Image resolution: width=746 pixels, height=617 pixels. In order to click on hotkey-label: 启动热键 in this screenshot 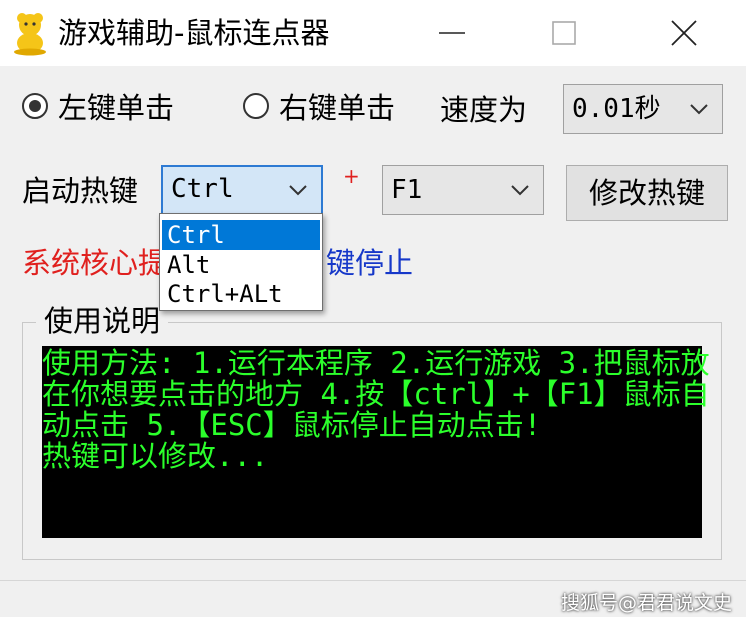, I will do `click(80, 191)`.